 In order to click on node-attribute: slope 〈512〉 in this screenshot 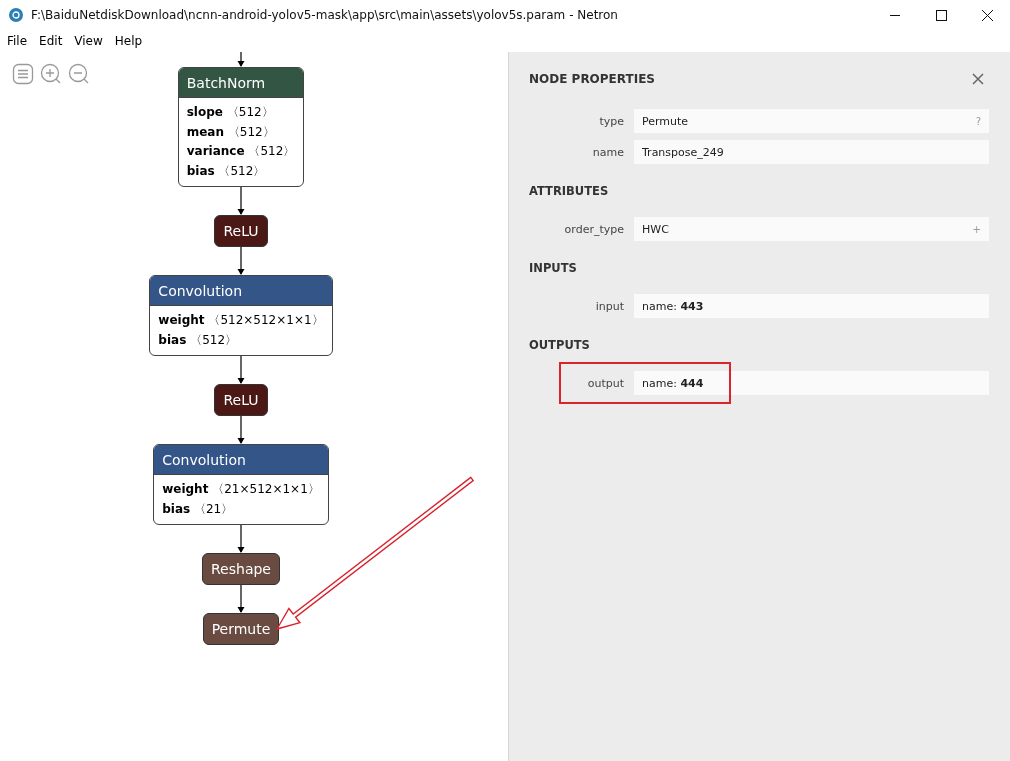, I will do `click(230, 112)`.